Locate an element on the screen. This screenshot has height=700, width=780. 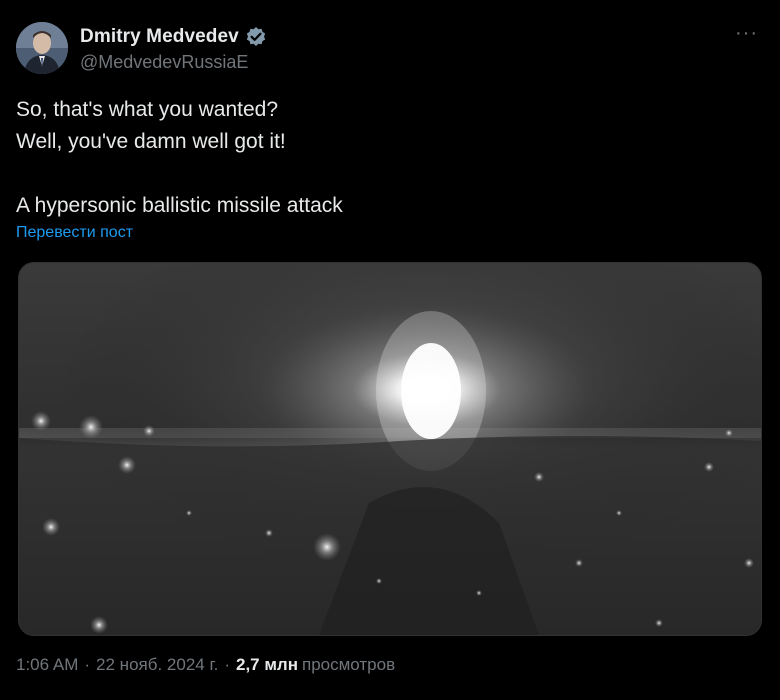
author-display-name: Dmitry Medvedev is located at coordinates (159, 37).